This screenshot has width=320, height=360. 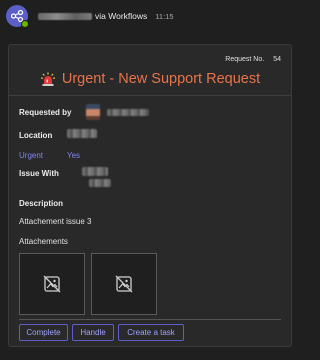 I want to click on requested-by-label: Requested by, so click(x=45, y=112).